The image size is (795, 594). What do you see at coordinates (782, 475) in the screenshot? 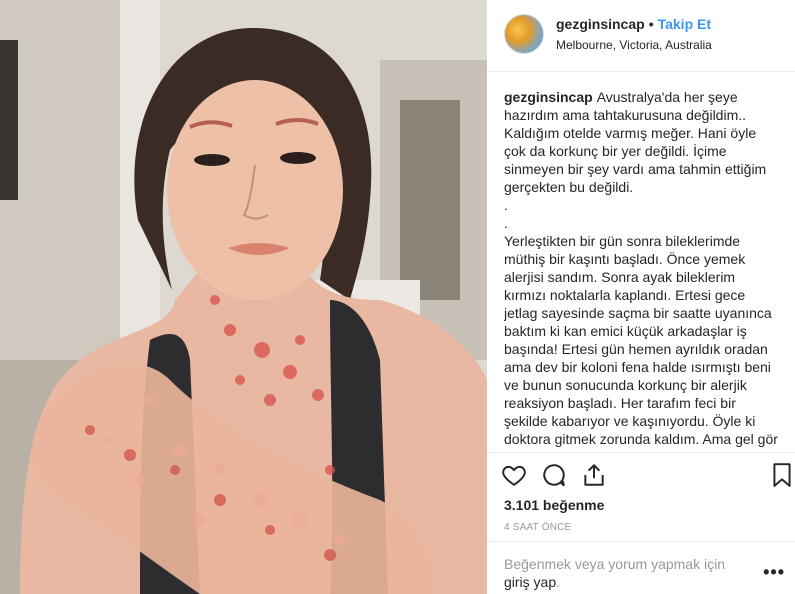
I see `bookmark-icon` at bounding box center [782, 475].